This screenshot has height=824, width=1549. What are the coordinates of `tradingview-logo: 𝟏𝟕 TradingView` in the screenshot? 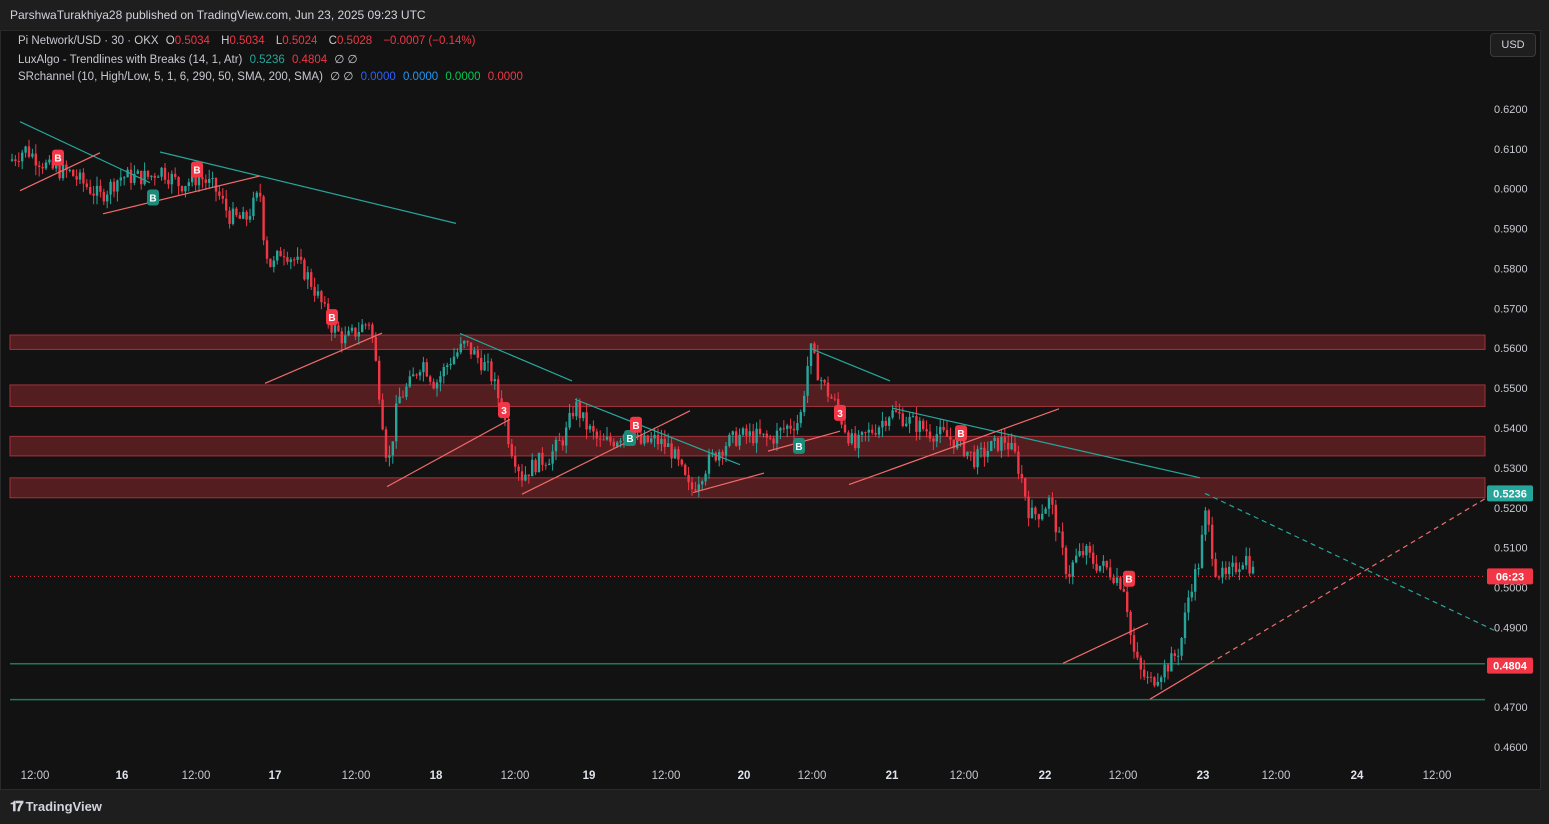 It's located at (56, 806).